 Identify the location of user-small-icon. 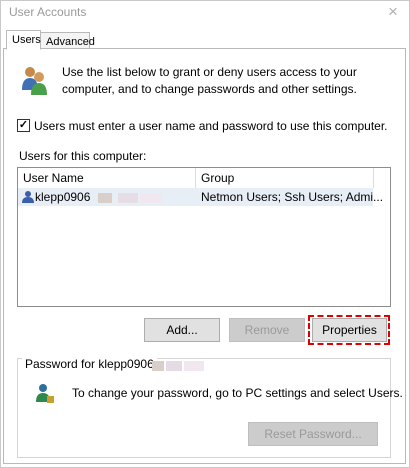
(28, 197).